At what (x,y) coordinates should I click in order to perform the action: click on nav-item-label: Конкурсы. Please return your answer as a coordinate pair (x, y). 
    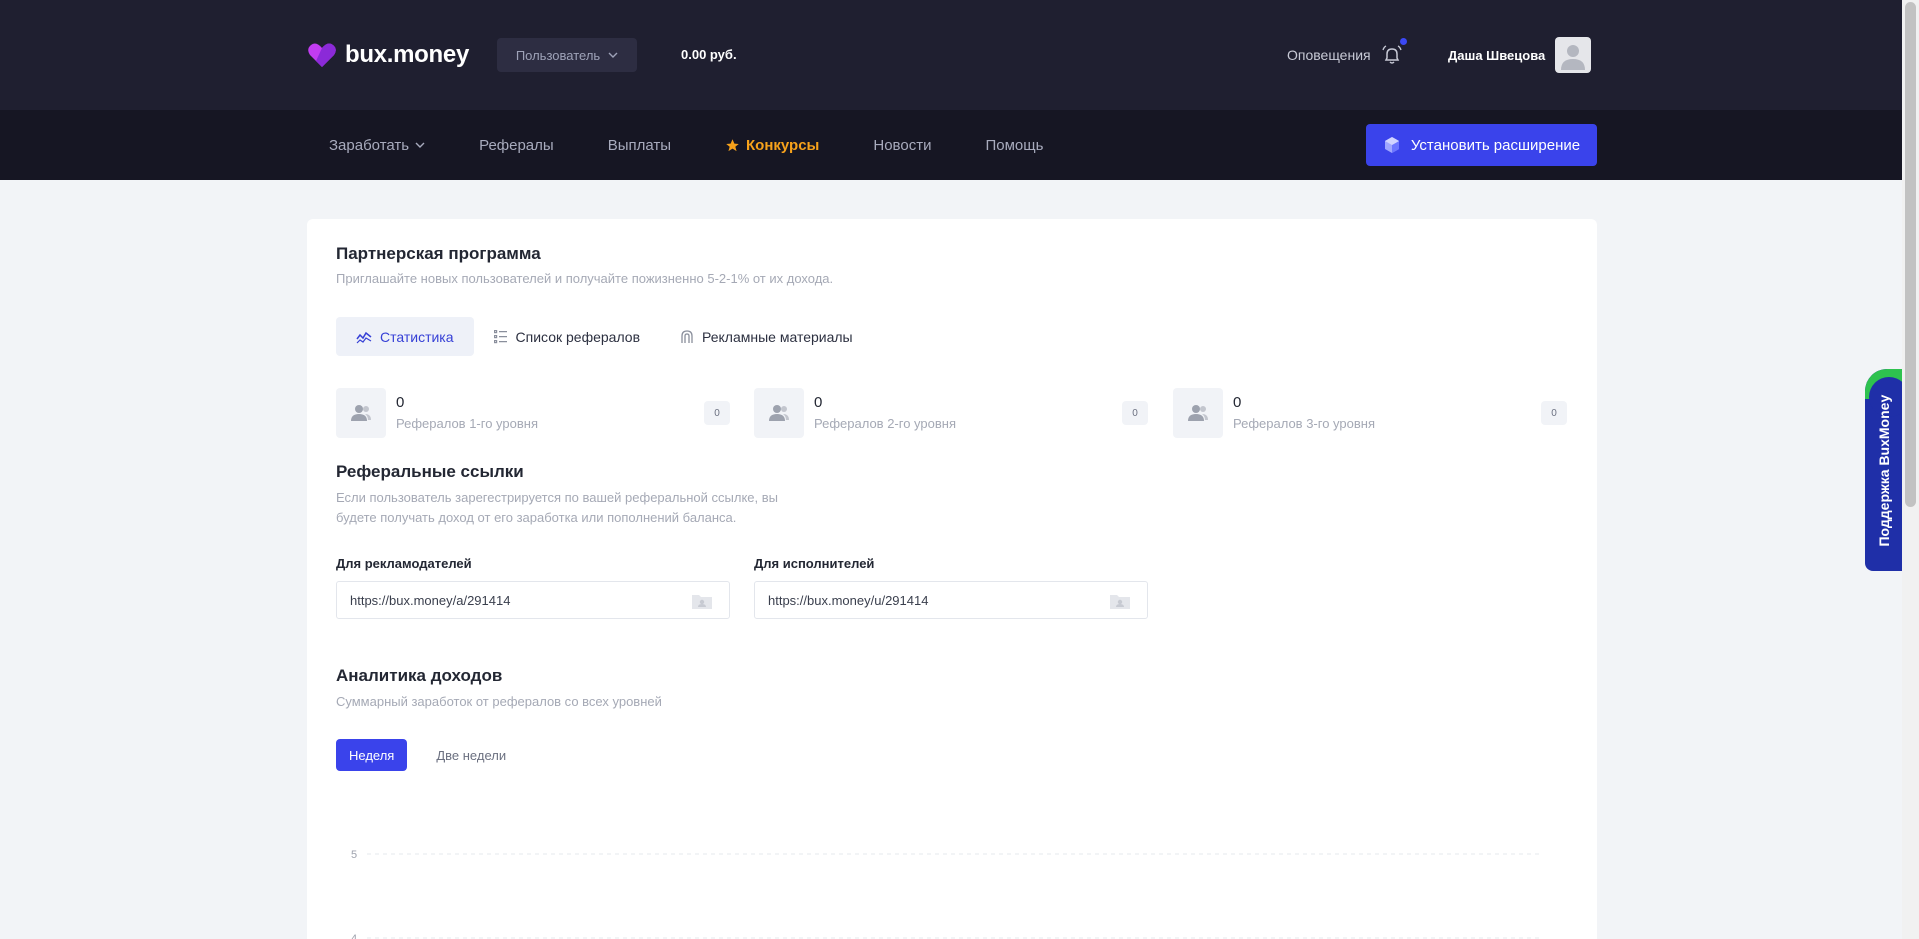
    Looking at the image, I should click on (783, 145).